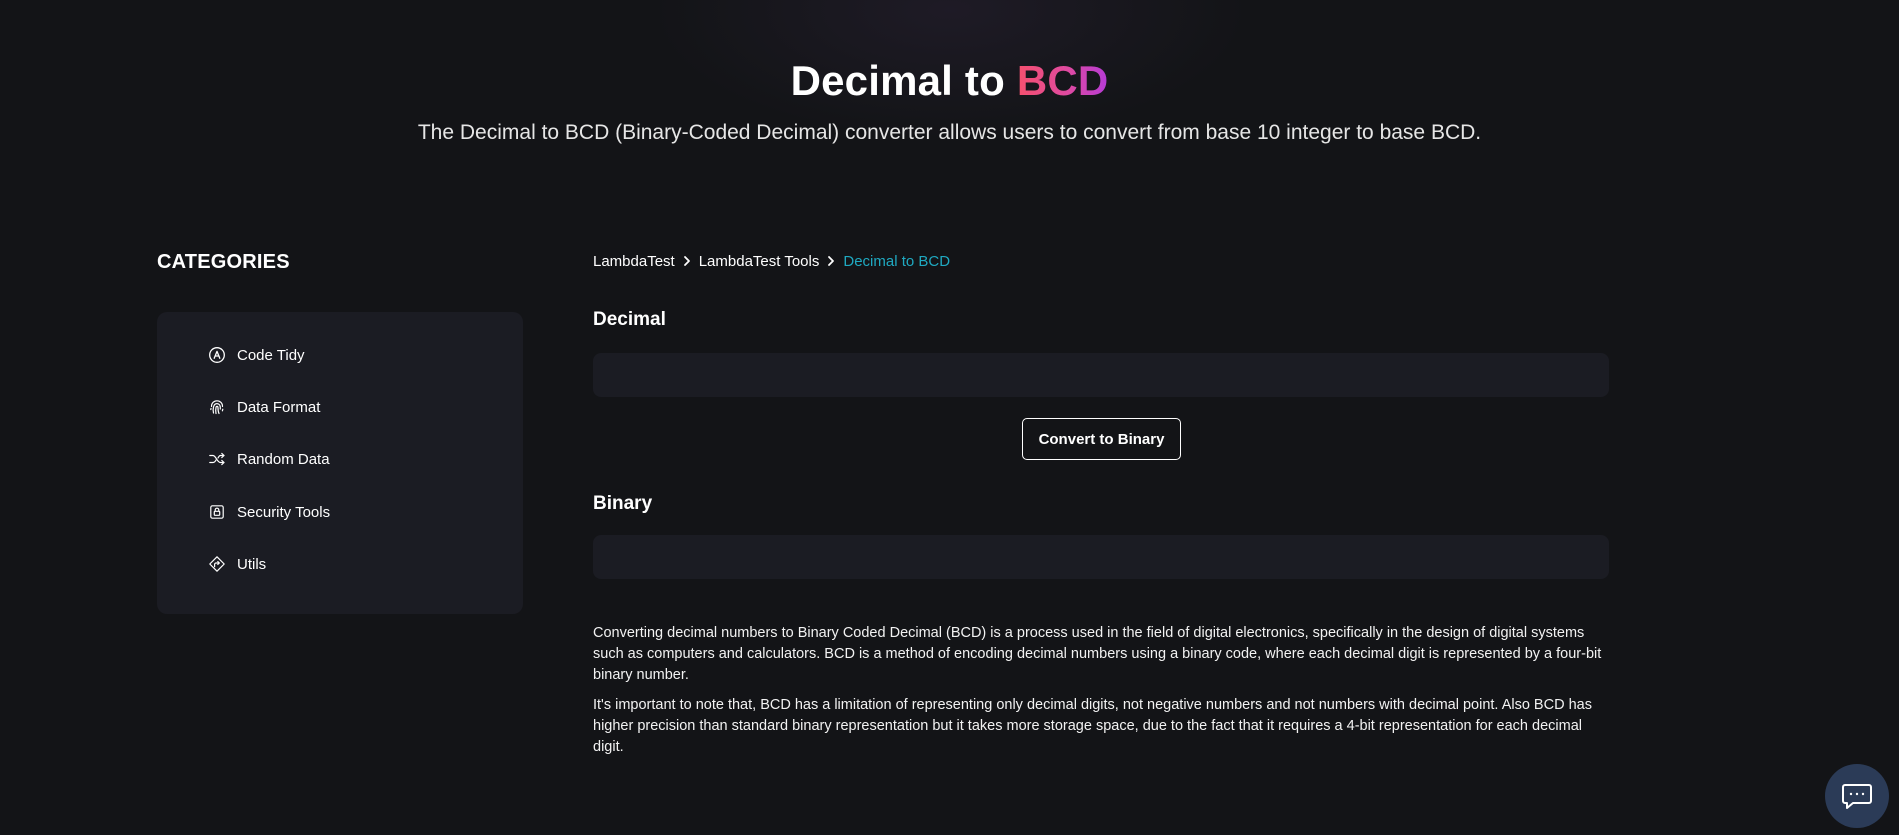  What do you see at coordinates (623, 503) in the screenshot?
I see `binary-label: Binary` at bounding box center [623, 503].